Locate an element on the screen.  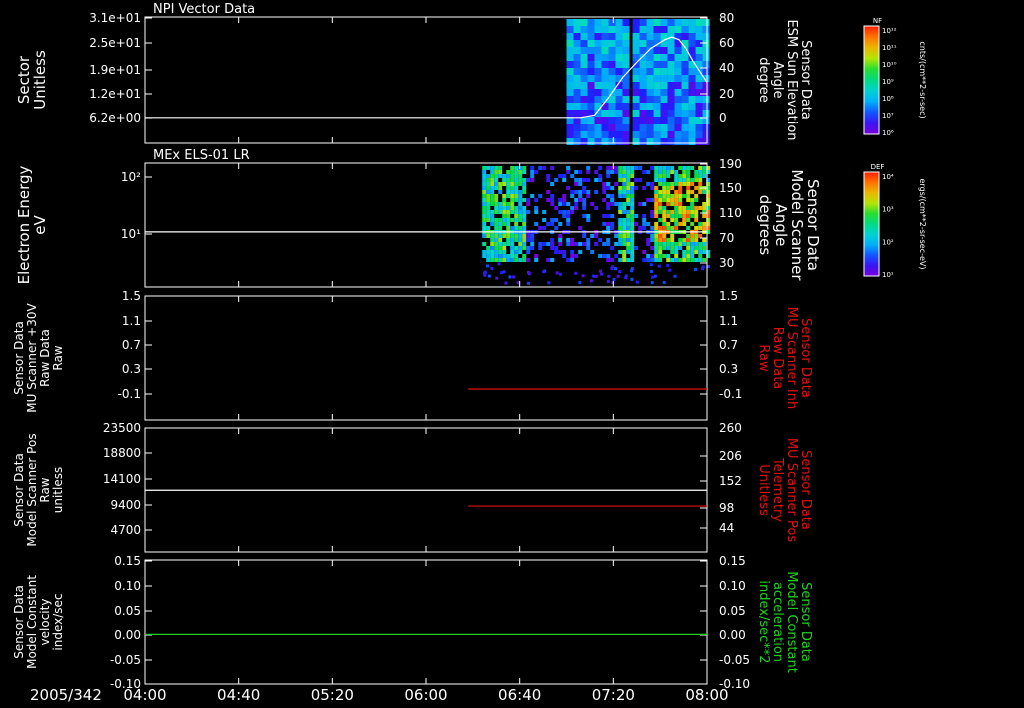
y2-axis-label: ESM Sun Elevation is located at coordinates (791, 79).